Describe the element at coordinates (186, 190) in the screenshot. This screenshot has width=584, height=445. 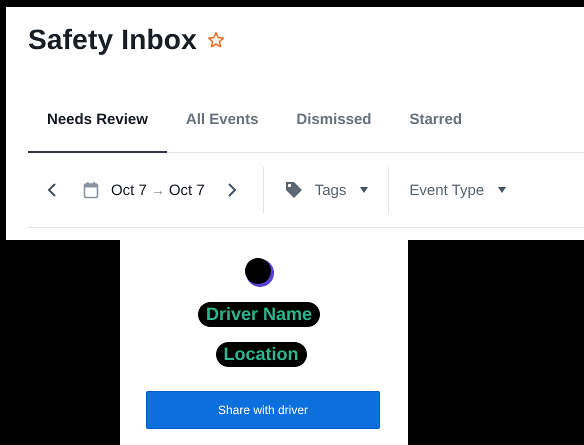
I see `end-date: Oct 7` at that location.